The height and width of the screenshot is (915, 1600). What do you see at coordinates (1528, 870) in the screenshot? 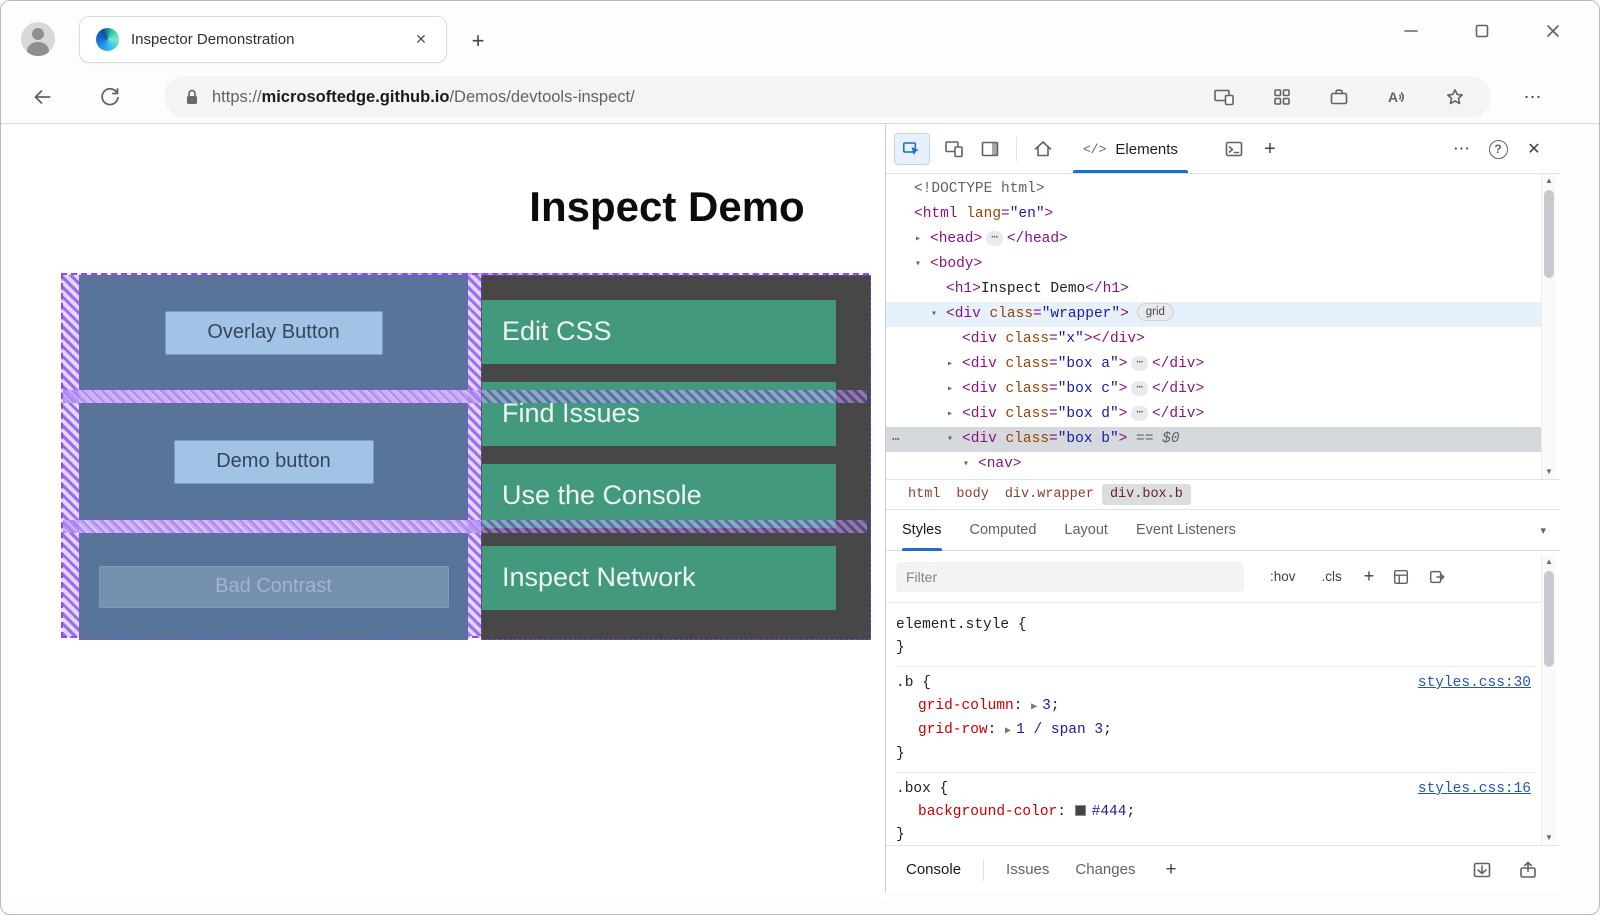
I see `open-drawer-panel-icon` at bounding box center [1528, 870].